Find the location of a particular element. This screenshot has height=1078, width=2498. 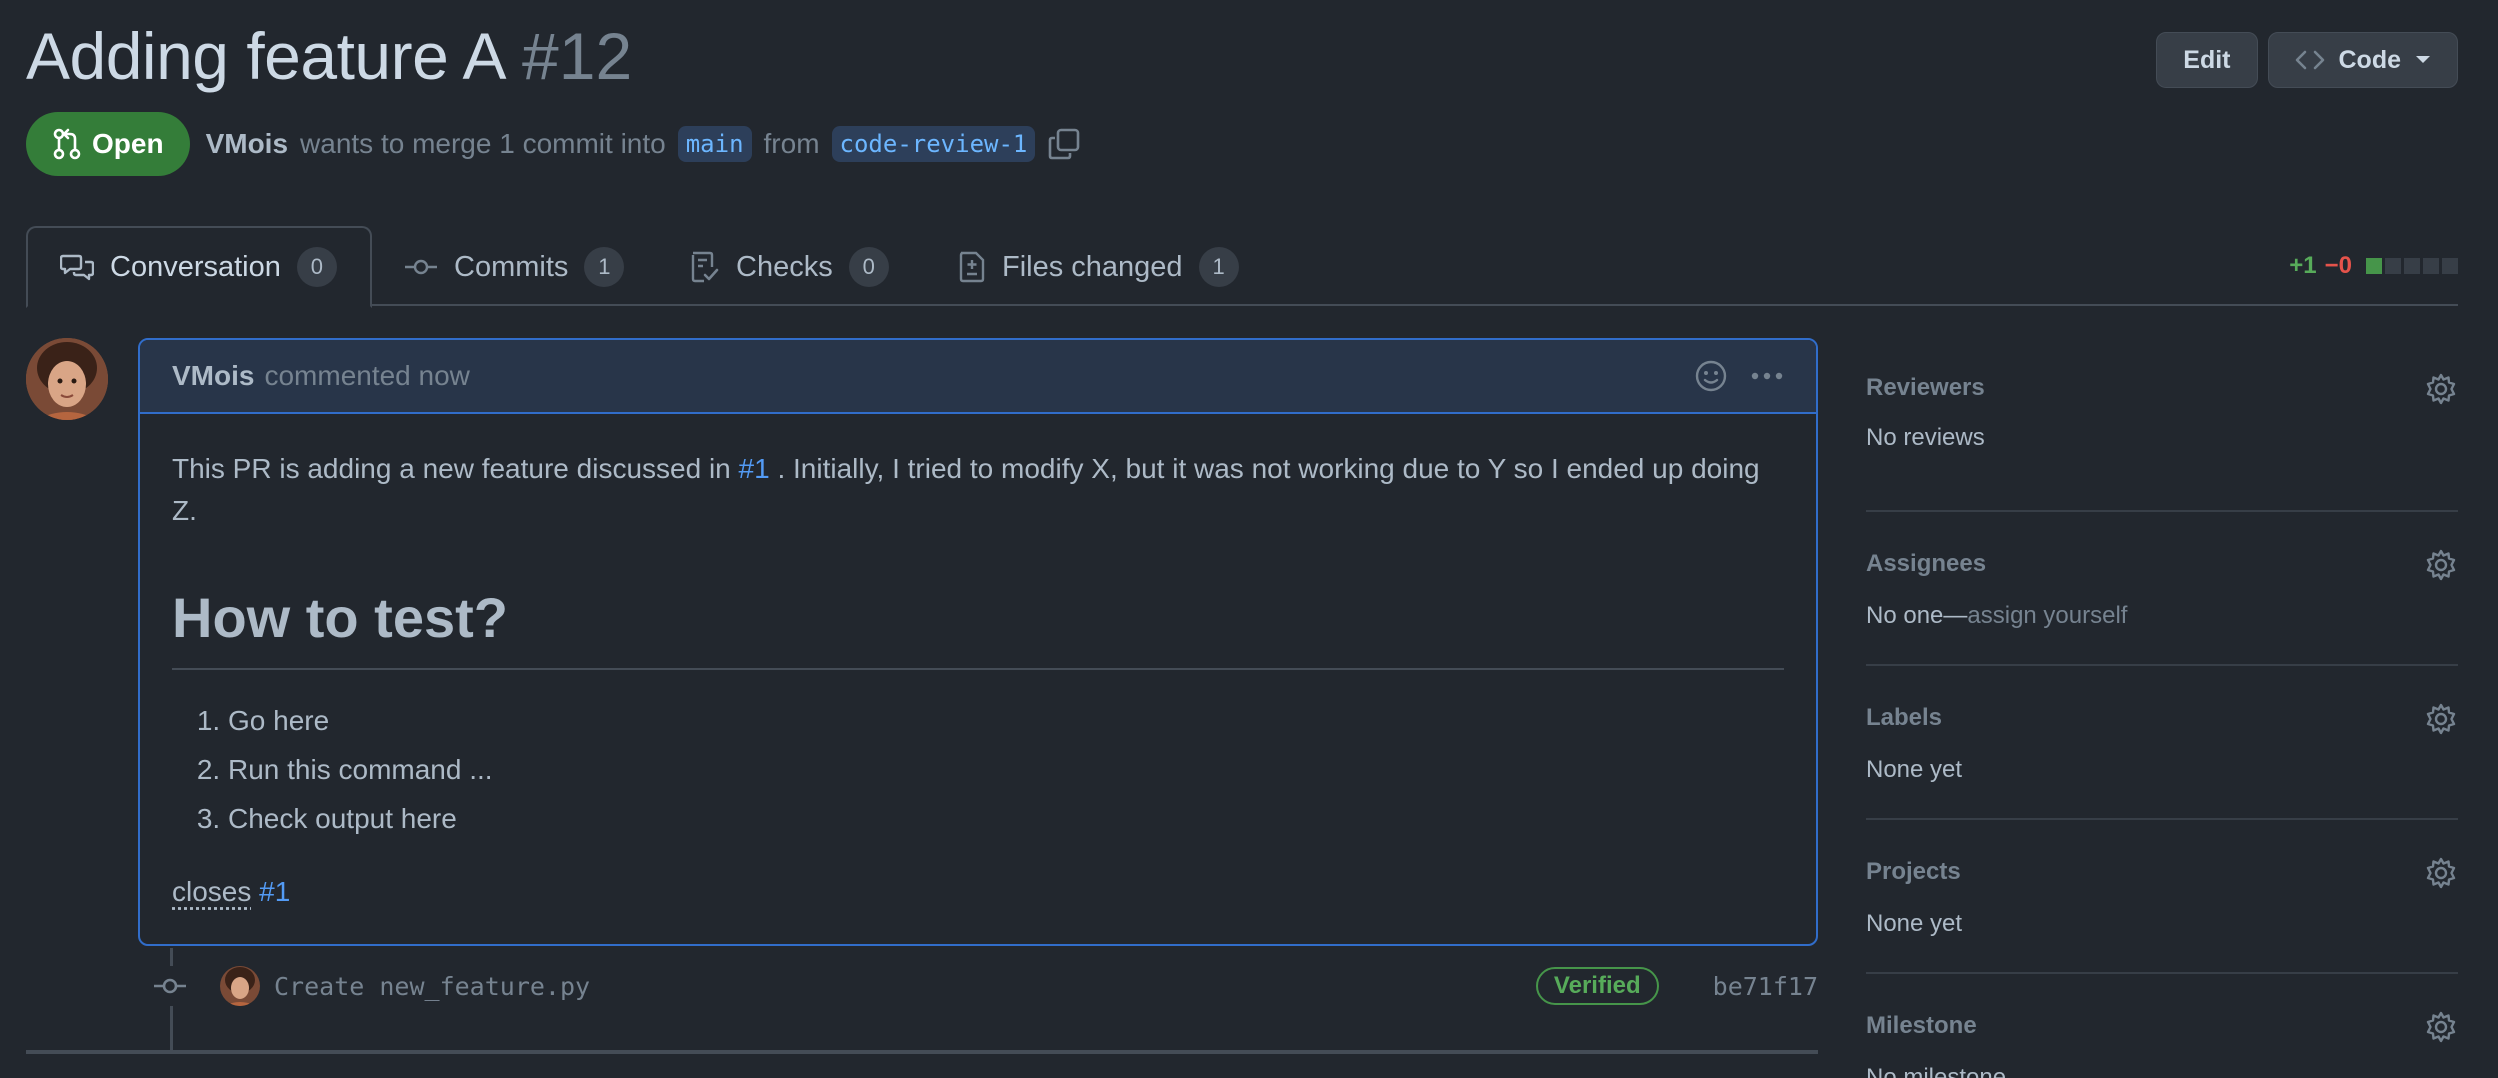

merge-text: wants to merge 1 commit into is located at coordinates (483, 143).